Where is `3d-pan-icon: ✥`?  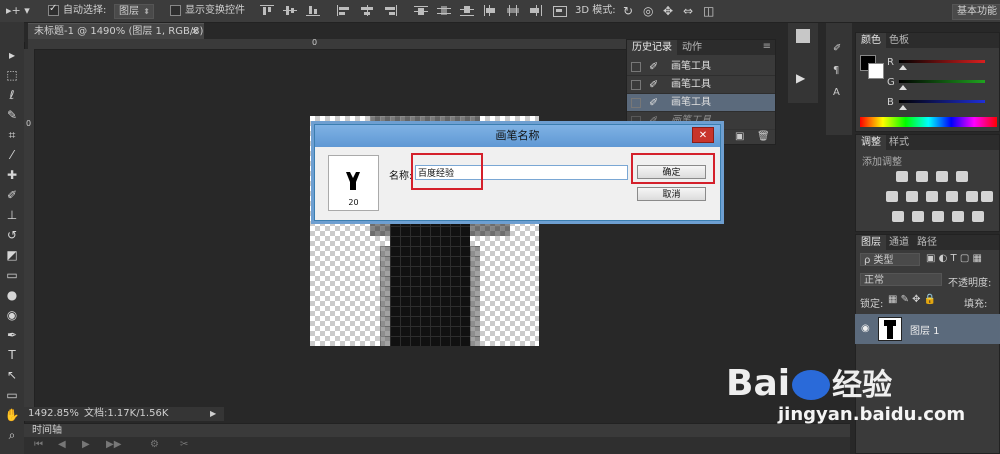
3d-pan-icon: ✥ is located at coordinates (668, 11).